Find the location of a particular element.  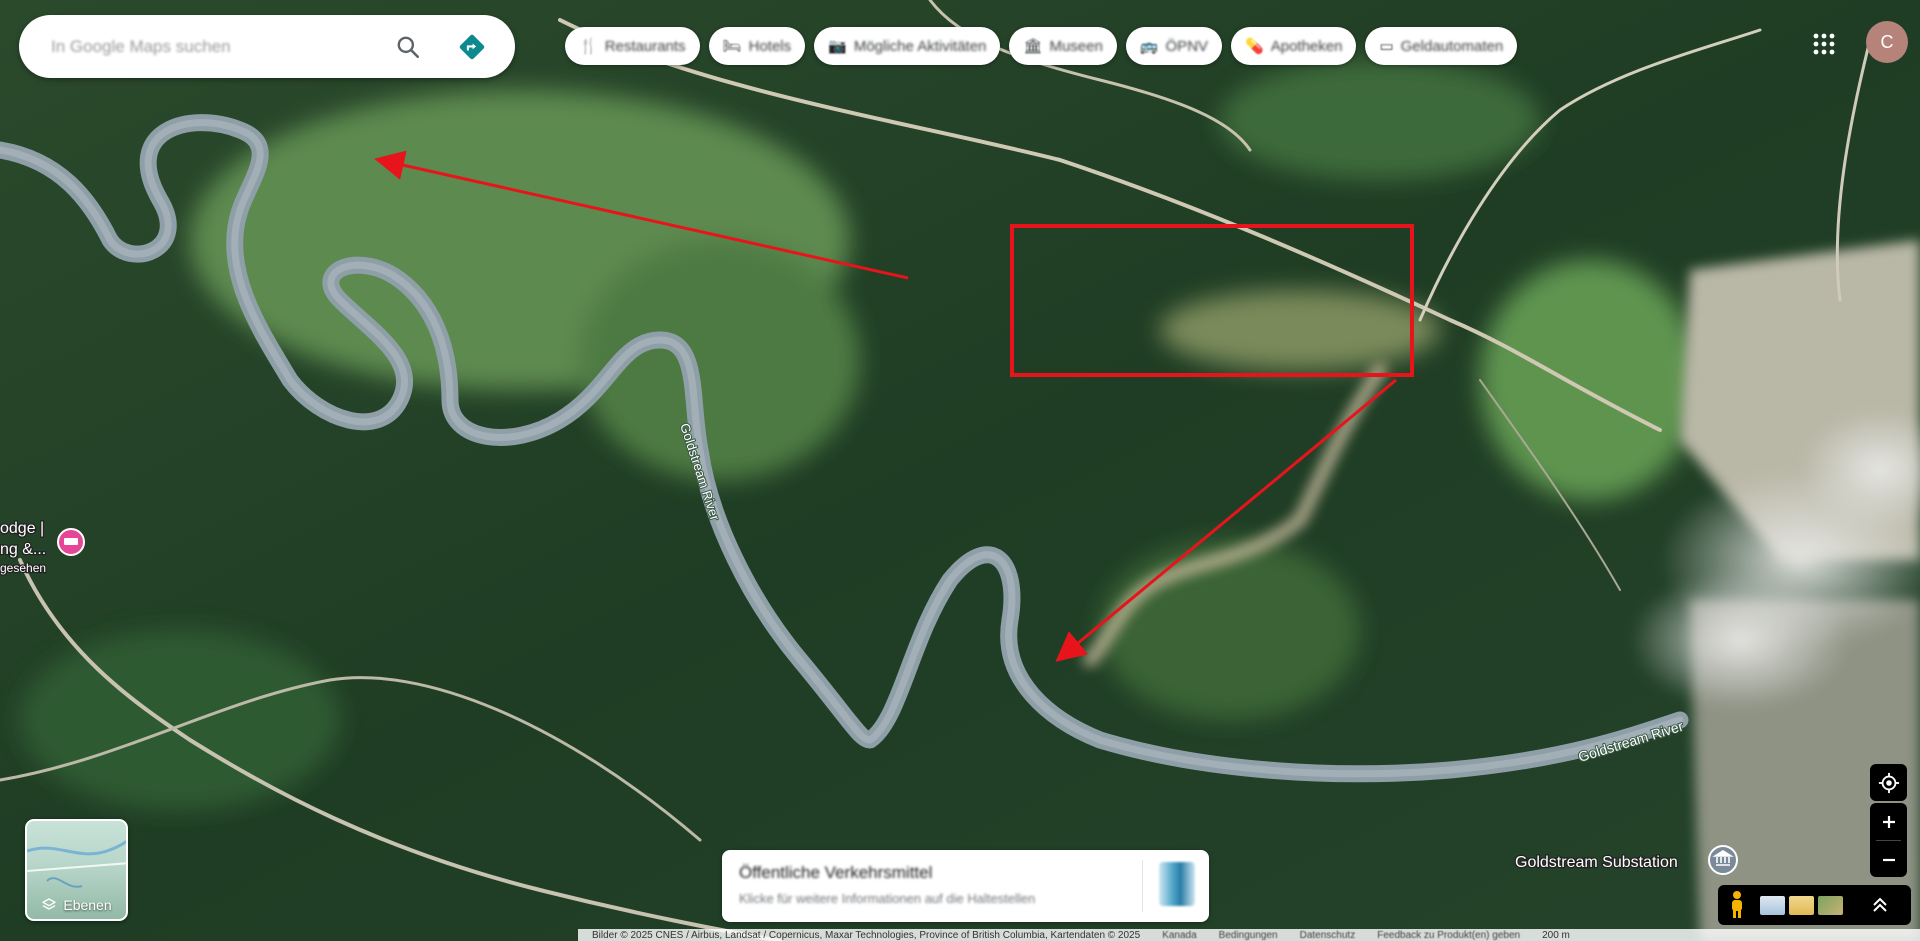

plus-icon is located at coordinates (1888, 821).